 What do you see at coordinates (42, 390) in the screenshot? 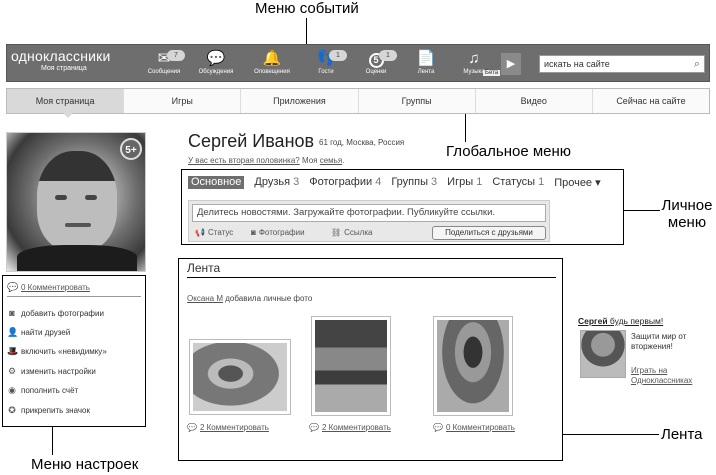
I see `settings-item-top-up: ◉ пополнить счёт` at bounding box center [42, 390].